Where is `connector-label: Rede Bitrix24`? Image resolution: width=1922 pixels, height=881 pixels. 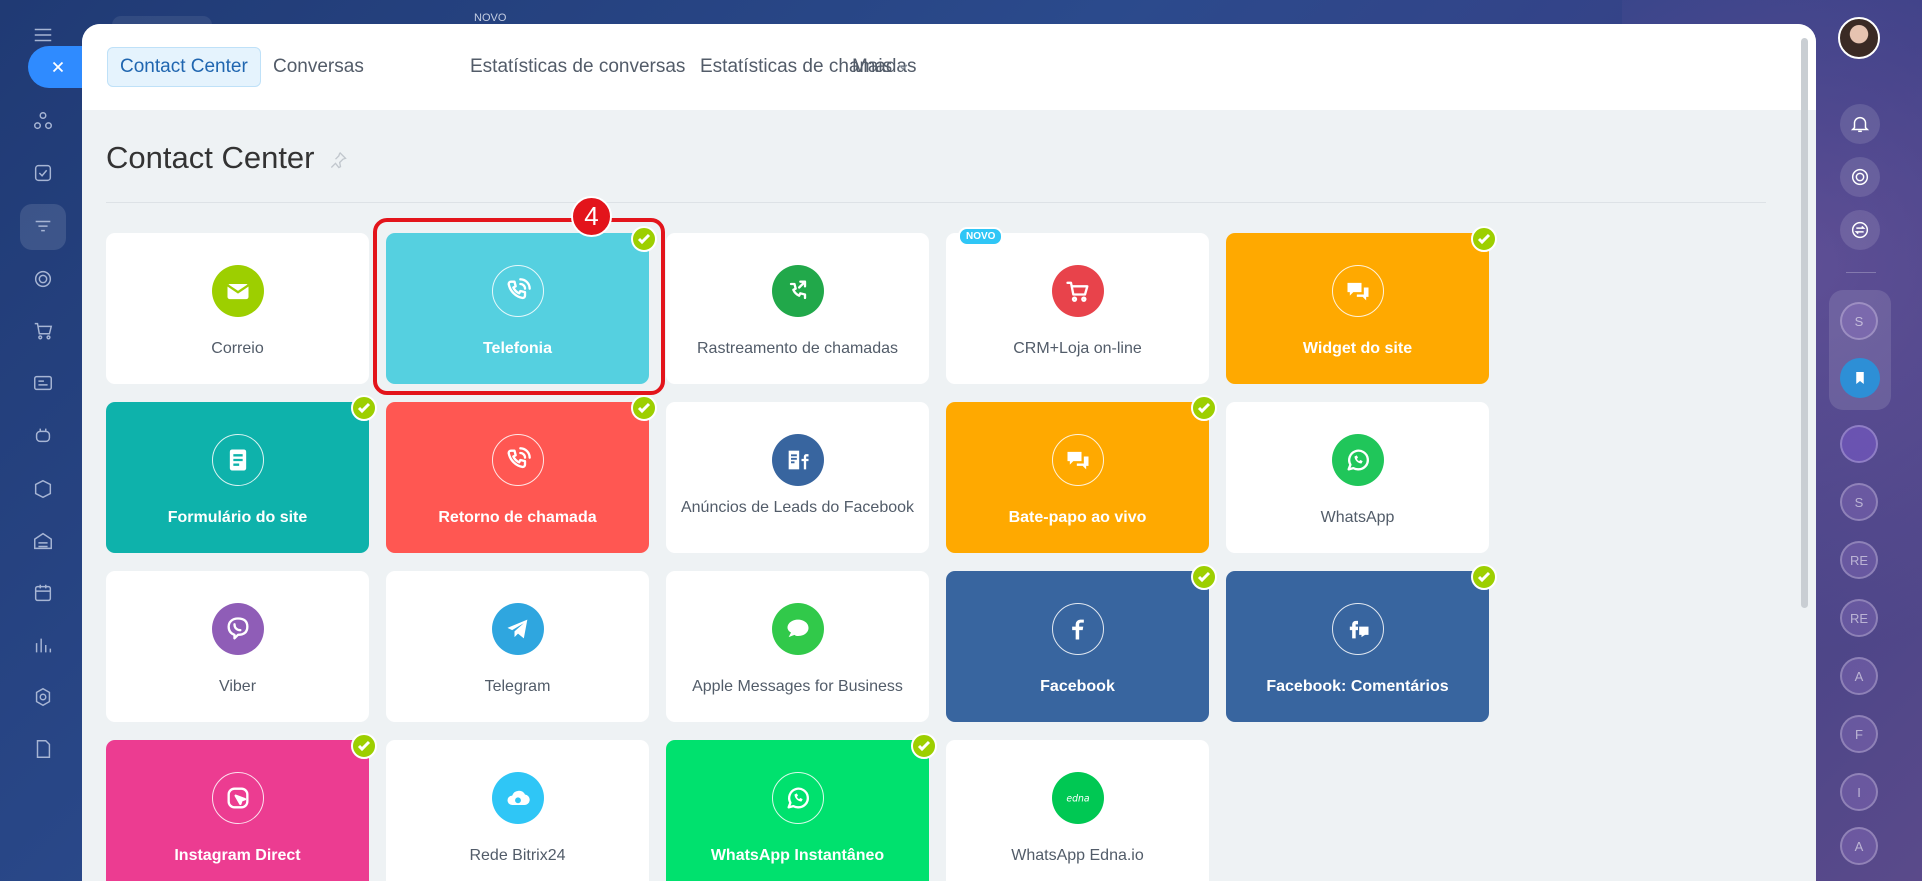 connector-label: Rede Bitrix24 is located at coordinates (517, 855).